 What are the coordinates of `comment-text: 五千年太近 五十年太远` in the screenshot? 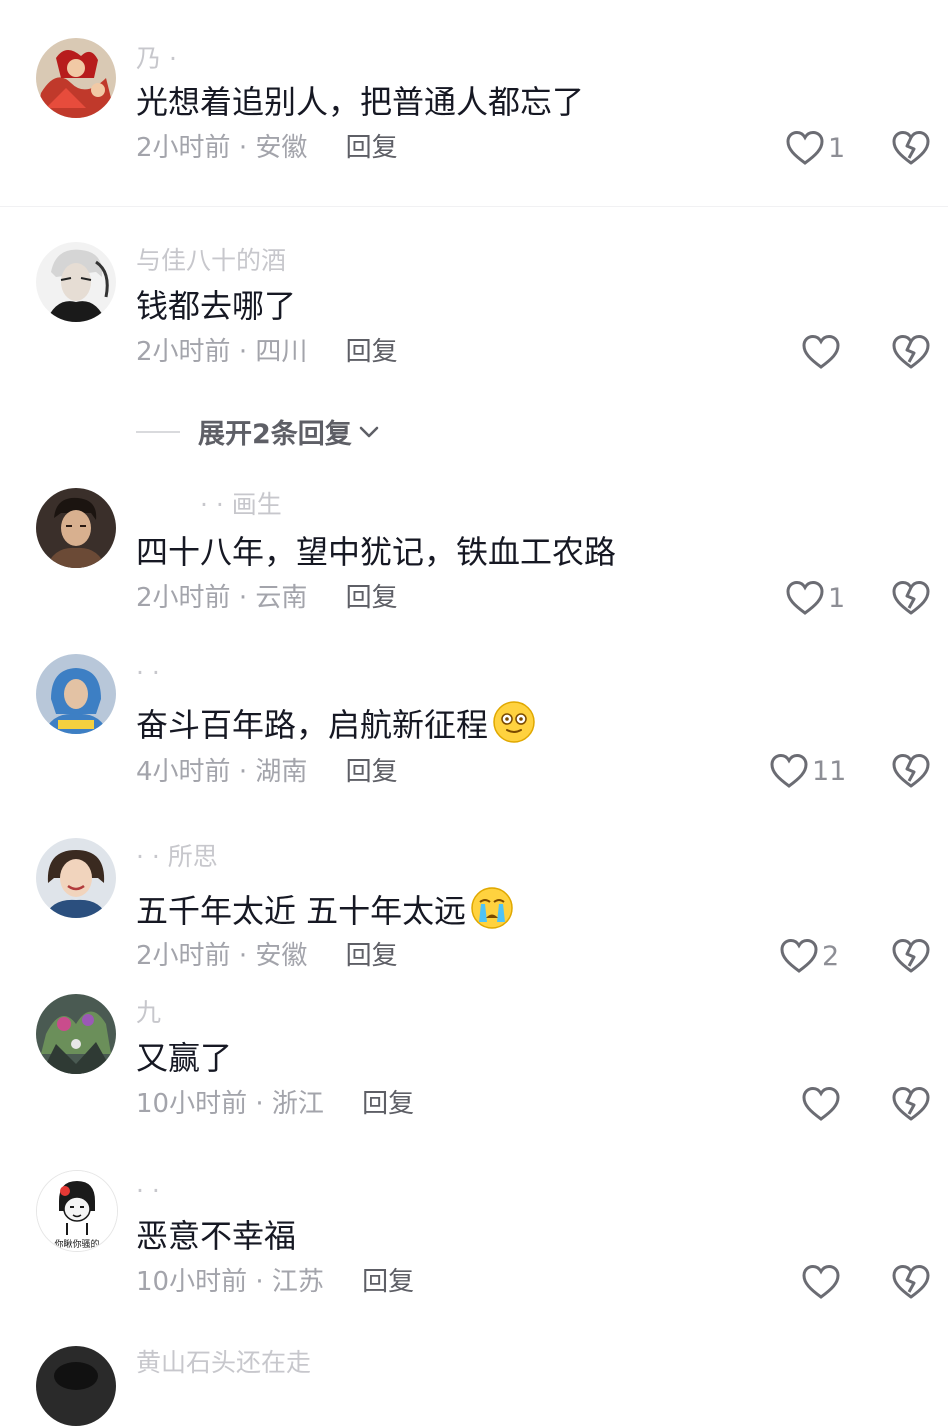 It's located at (325, 908).